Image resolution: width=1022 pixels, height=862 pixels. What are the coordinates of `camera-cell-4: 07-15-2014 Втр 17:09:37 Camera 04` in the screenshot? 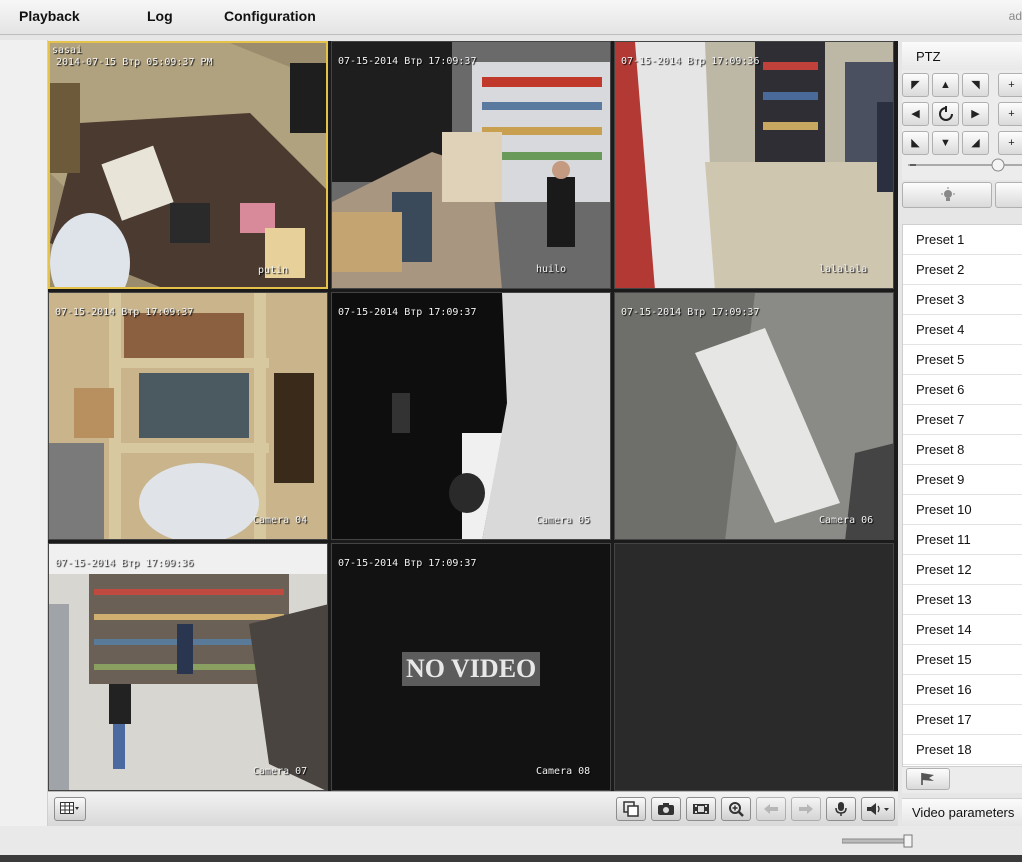 It's located at (188, 416).